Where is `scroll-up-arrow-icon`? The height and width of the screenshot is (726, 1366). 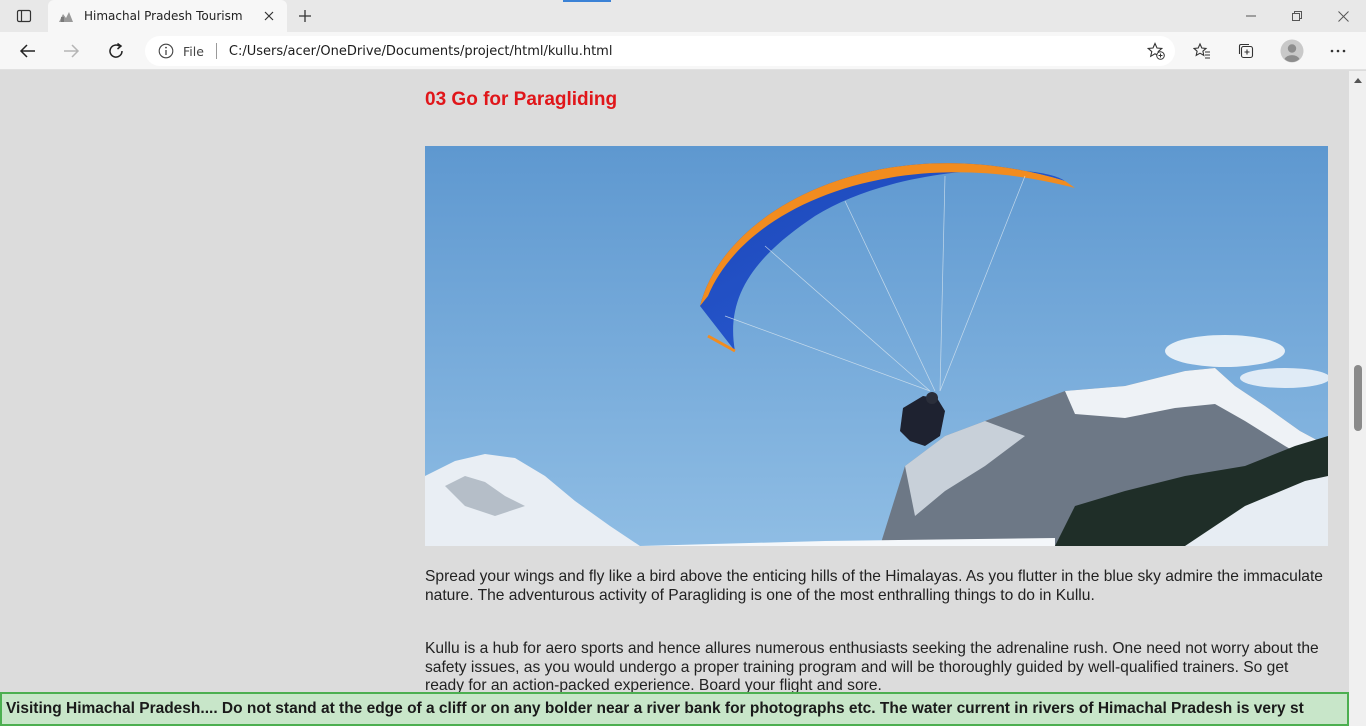 scroll-up-arrow-icon is located at coordinates (1357, 80).